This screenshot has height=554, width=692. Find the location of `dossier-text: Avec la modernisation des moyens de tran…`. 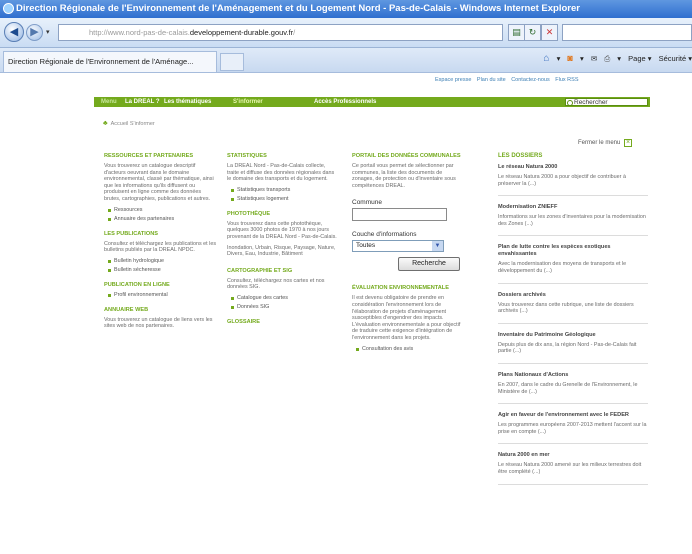

dossier-text: Avec la modernisation des moyens de tran… is located at coordinates (562, 267).